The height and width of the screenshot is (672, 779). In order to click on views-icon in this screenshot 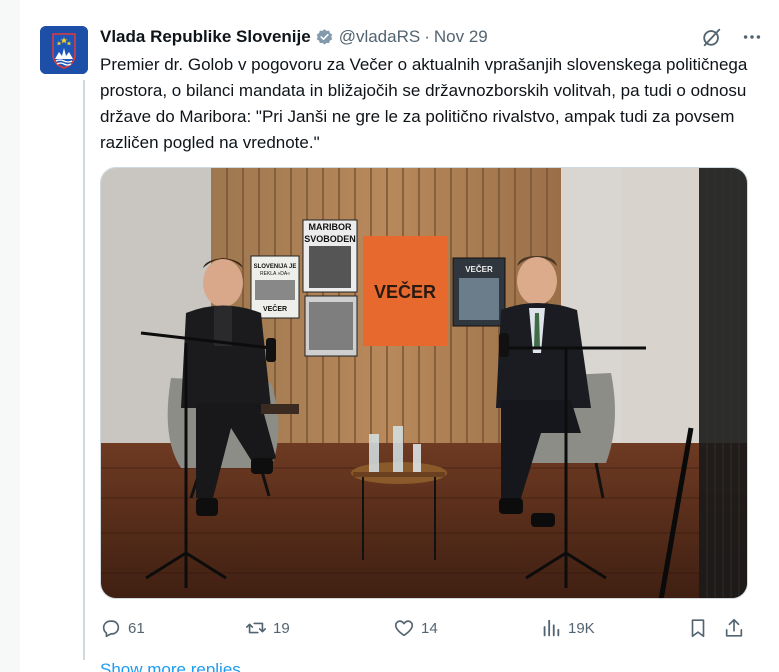, I will do `click(551, 628)`.